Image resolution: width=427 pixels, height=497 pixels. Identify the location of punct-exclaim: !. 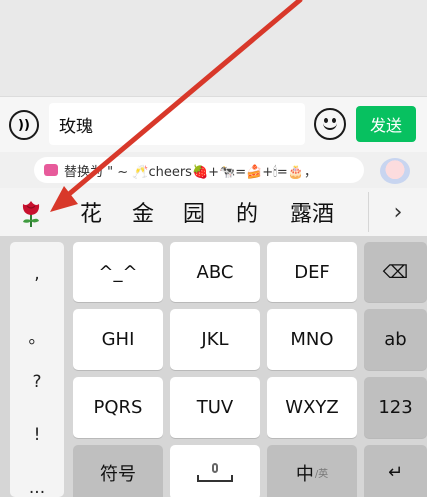
(37, 435).